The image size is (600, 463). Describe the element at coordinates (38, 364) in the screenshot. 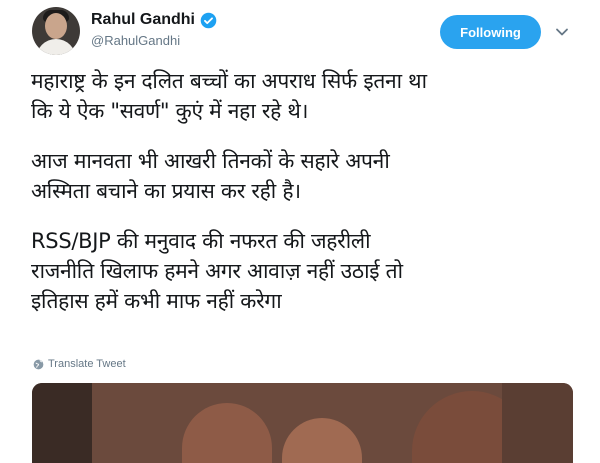

I see `globe-icon` at that location.